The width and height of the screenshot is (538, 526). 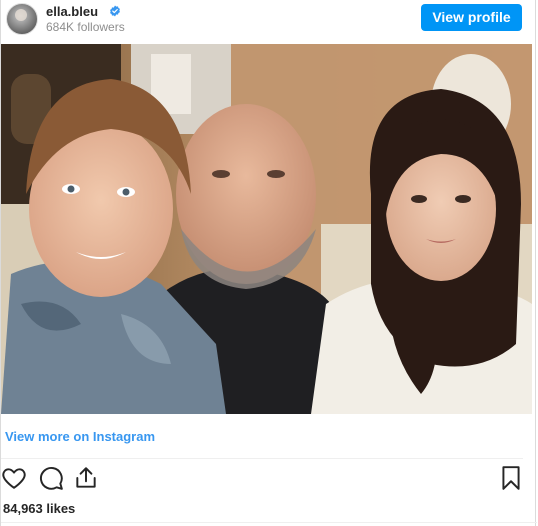 What do you see at coordinates (269, 22) in the screenshot?
I see `post-header: ella.bleu 684K followers View profile` at bounding box center [269, 22].